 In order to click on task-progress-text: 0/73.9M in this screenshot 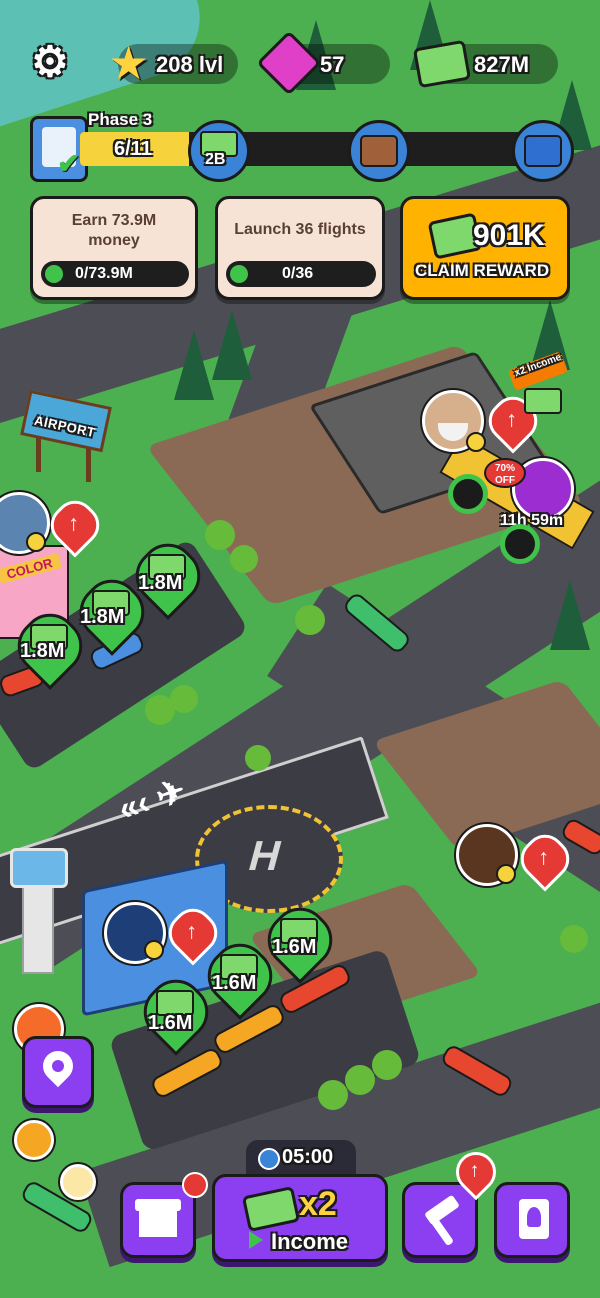, I will do `click(104, 273)`.